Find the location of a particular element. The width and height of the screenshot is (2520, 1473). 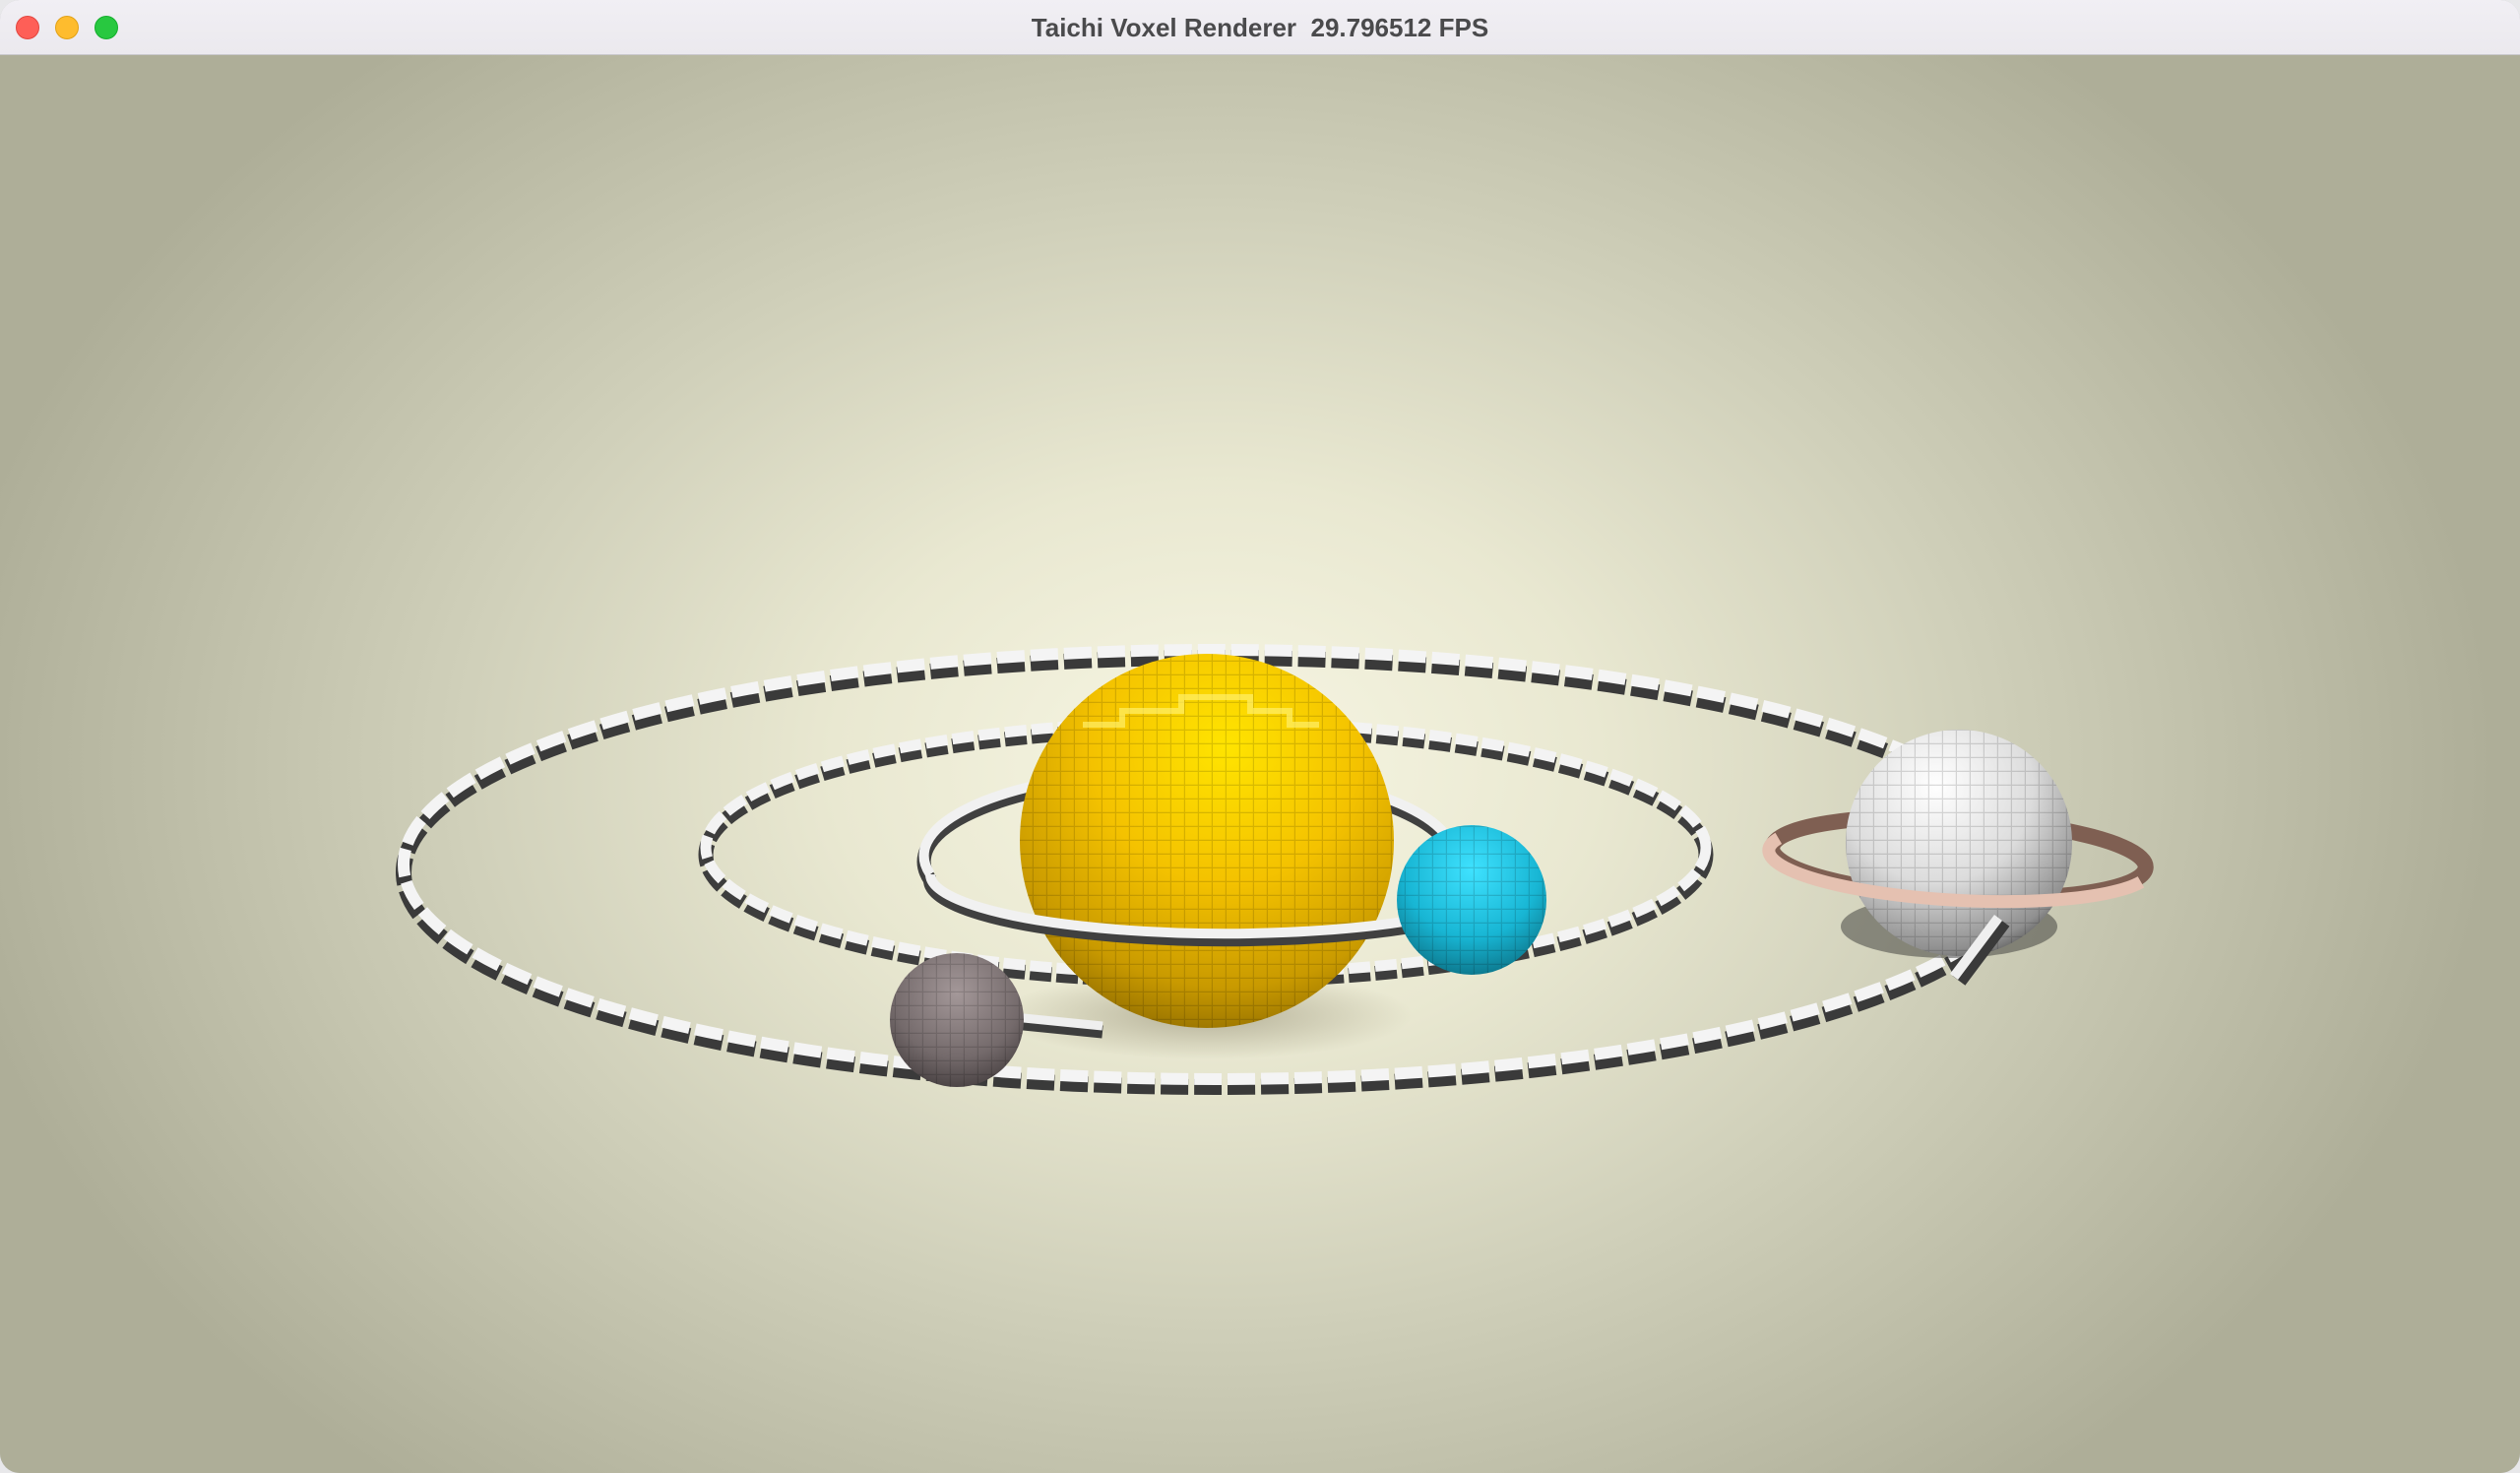

window-title: Taichi Voxel Renderer 29.796512 FPS is located at coordinates (1260, 27).